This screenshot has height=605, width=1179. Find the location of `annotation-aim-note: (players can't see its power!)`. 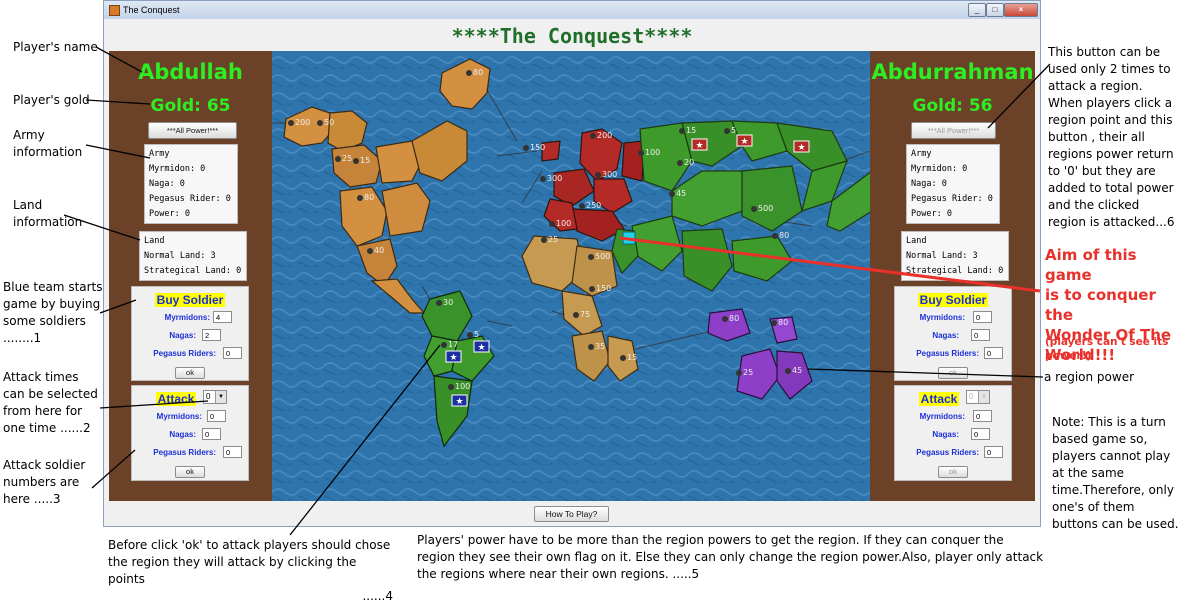

annotation-aim-note: (players can't see its power!) is located at coordinates (1107, 349).